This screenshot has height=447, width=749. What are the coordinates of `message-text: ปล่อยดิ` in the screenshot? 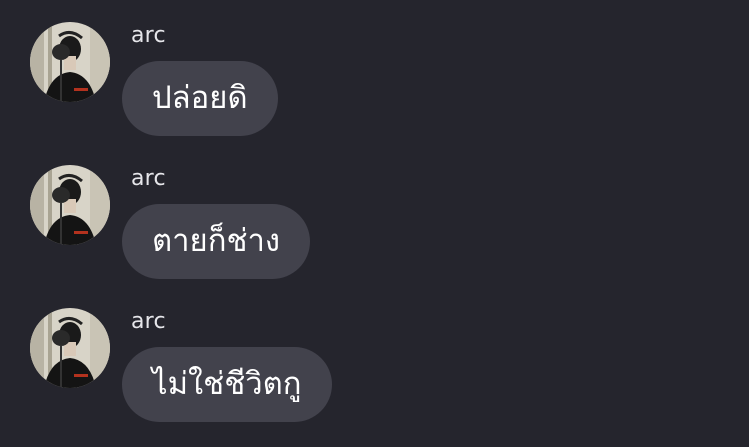 It's located at (200, 98).